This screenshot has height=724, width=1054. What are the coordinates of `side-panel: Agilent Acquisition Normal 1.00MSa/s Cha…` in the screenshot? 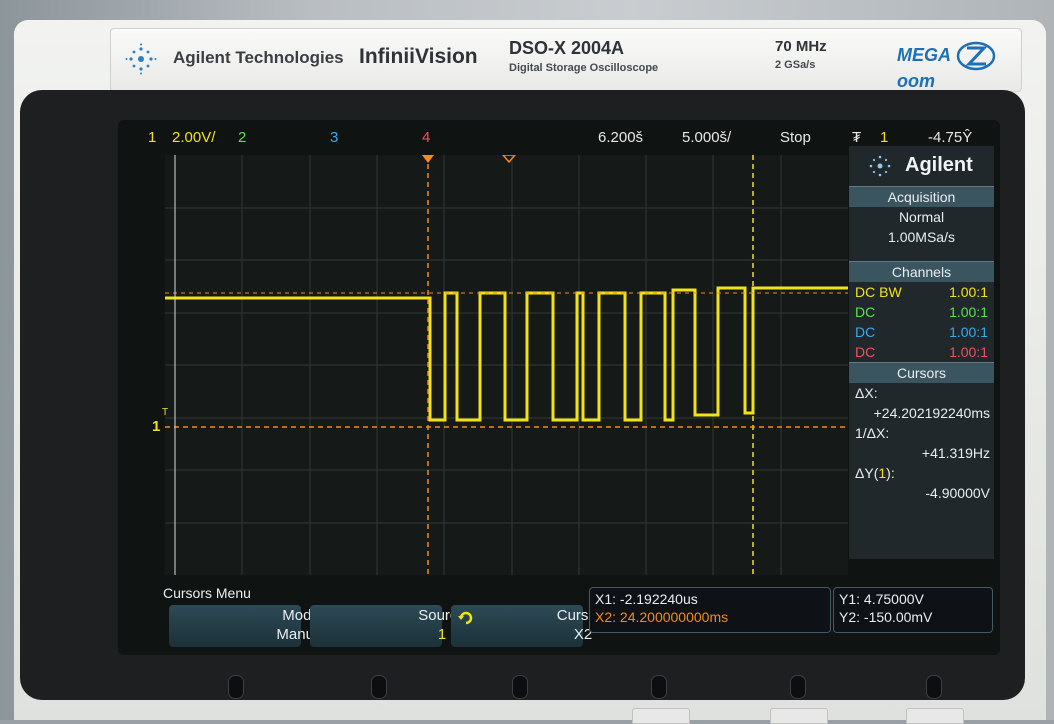 It's located at (921, 352).